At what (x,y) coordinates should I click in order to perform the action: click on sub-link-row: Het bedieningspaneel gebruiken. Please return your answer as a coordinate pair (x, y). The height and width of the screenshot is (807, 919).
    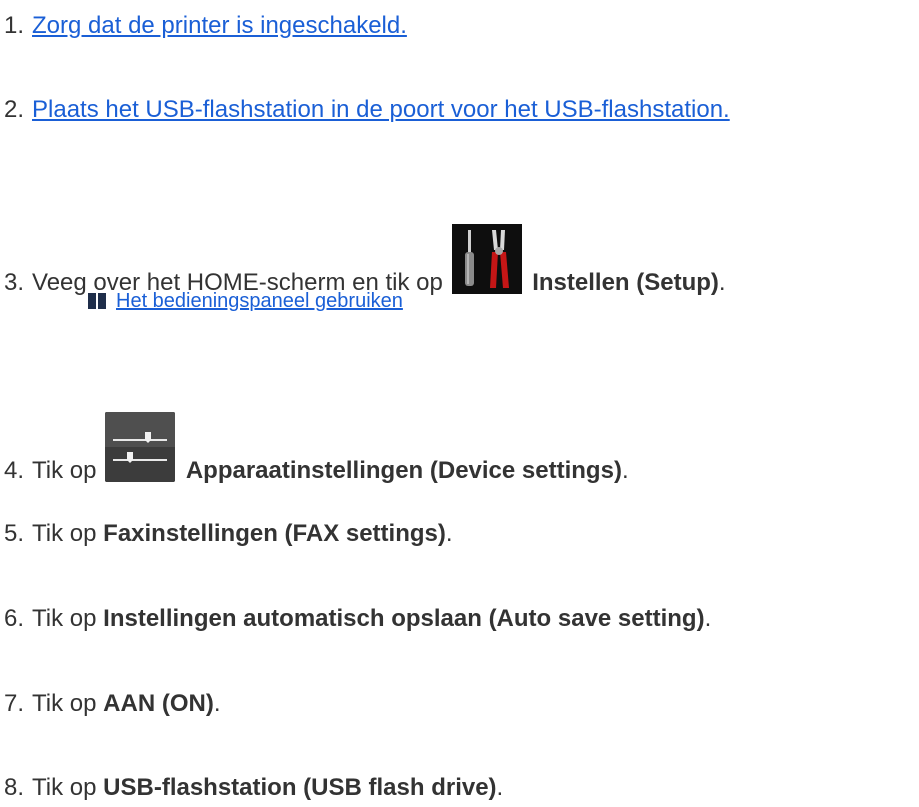
    Looking at the image, I should click on (245, 301).